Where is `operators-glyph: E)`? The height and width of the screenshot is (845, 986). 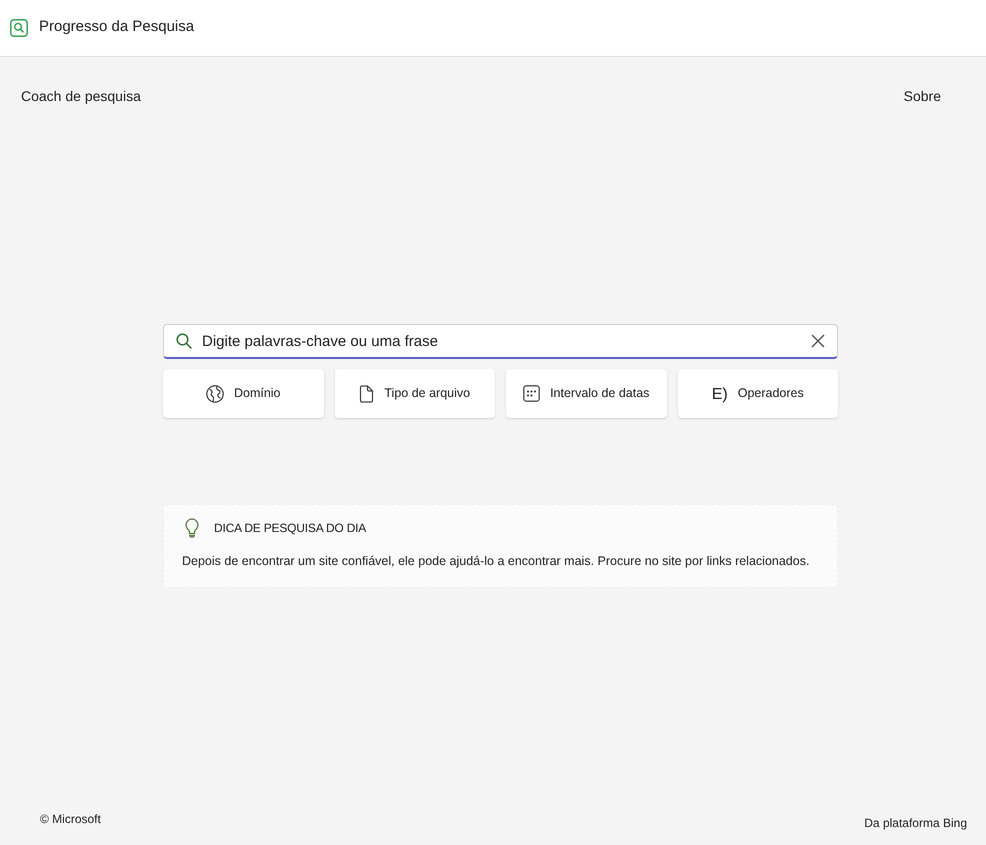 operators-glyph: E) is located at coordinates (720, 394).